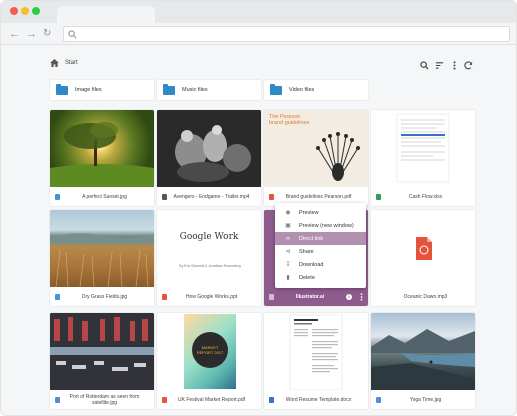 The height and width of the screenshot is (416, 517). Describe the element at coordinates (64, 63) in the screenshot. I see `breadcrumb: Start` at that location.